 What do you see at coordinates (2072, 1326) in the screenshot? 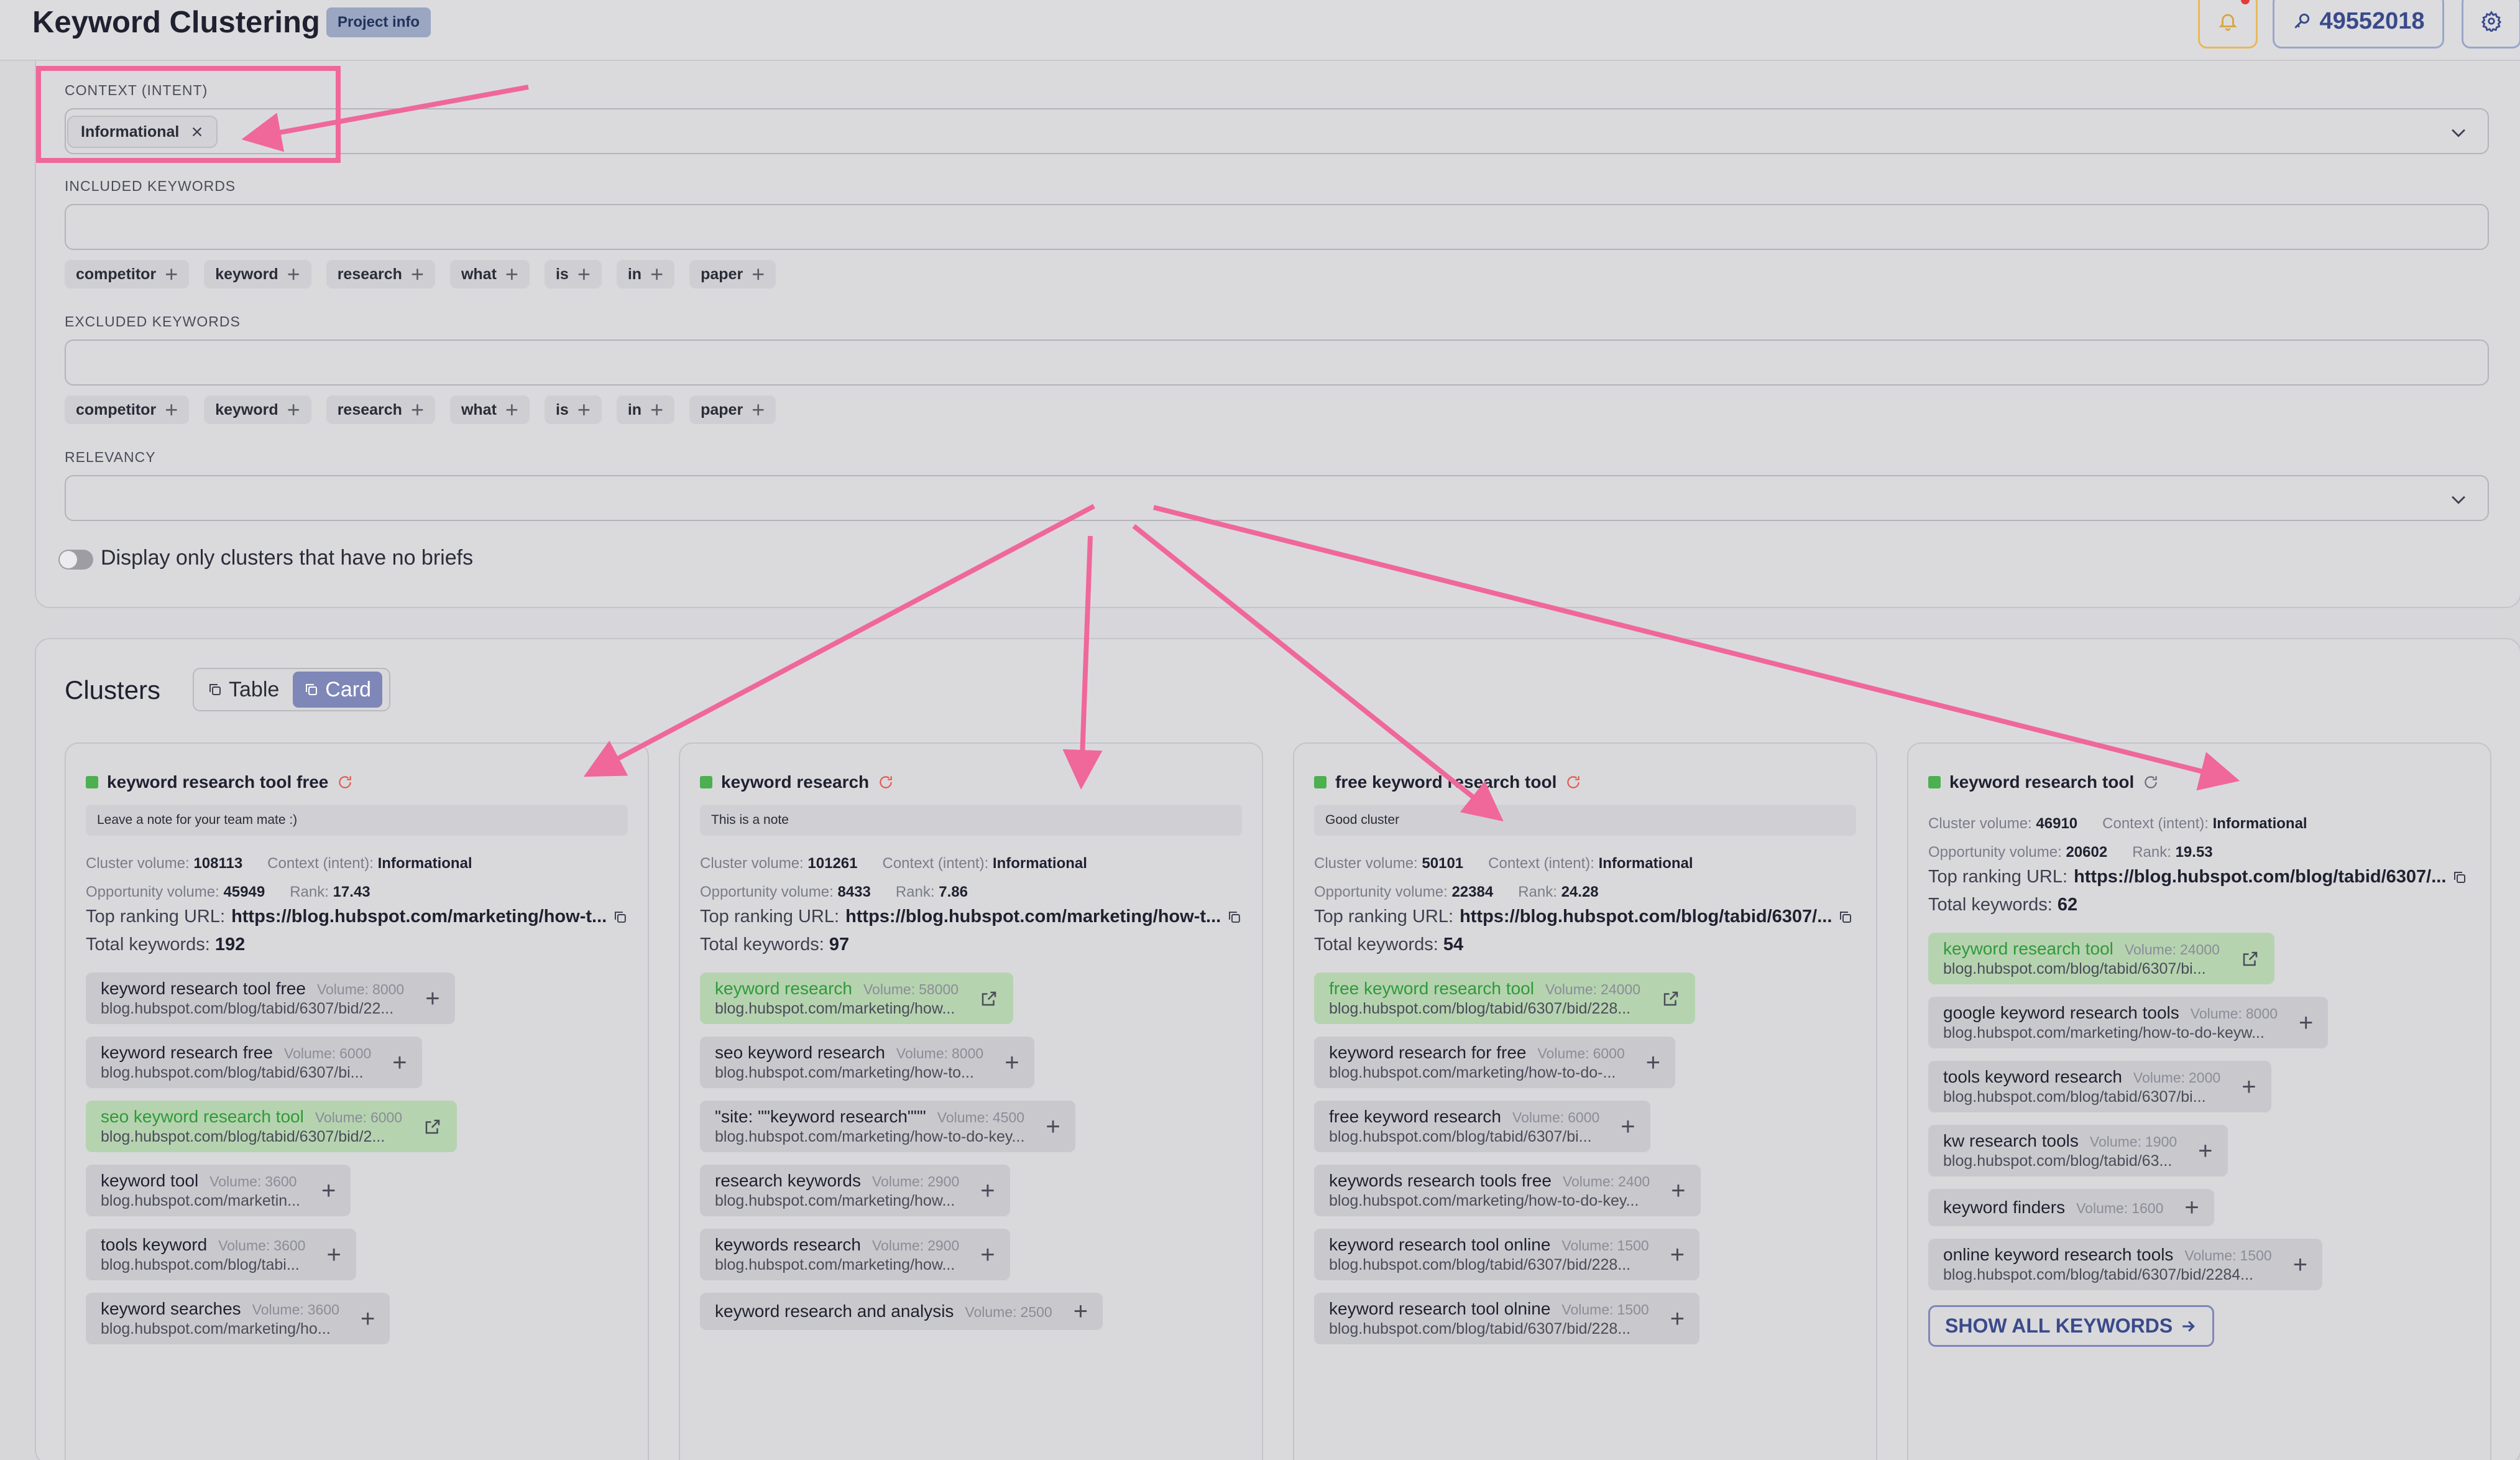
I see `show-all-keywords-button: SHOW ALL KEYWORDS` at bounding box center [2072, 1326].